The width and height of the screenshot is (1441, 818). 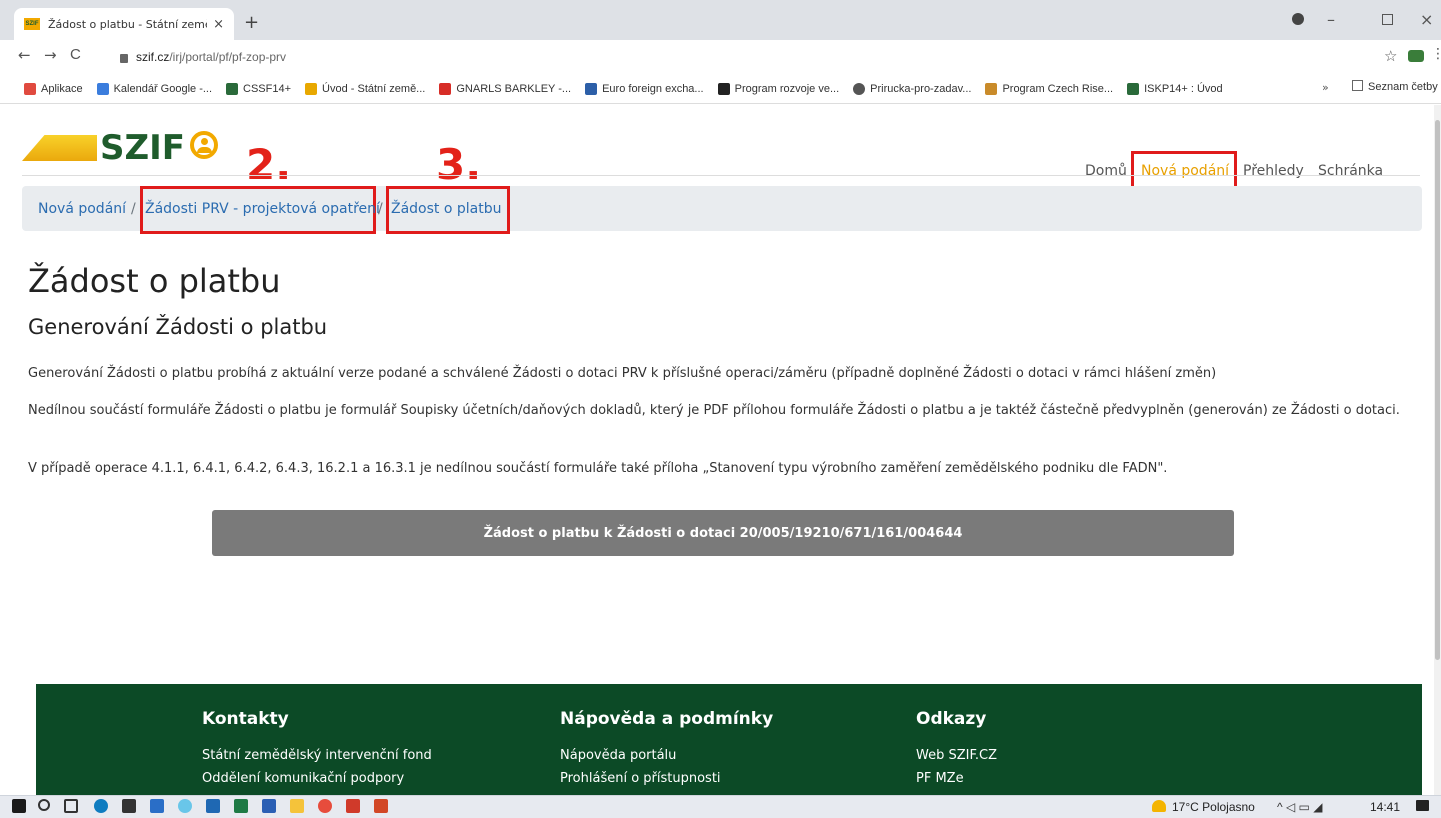 What do you see at coordinates (185, 806) in the screenshot?
I see `ie-icon` at bounding box center [185, 806].